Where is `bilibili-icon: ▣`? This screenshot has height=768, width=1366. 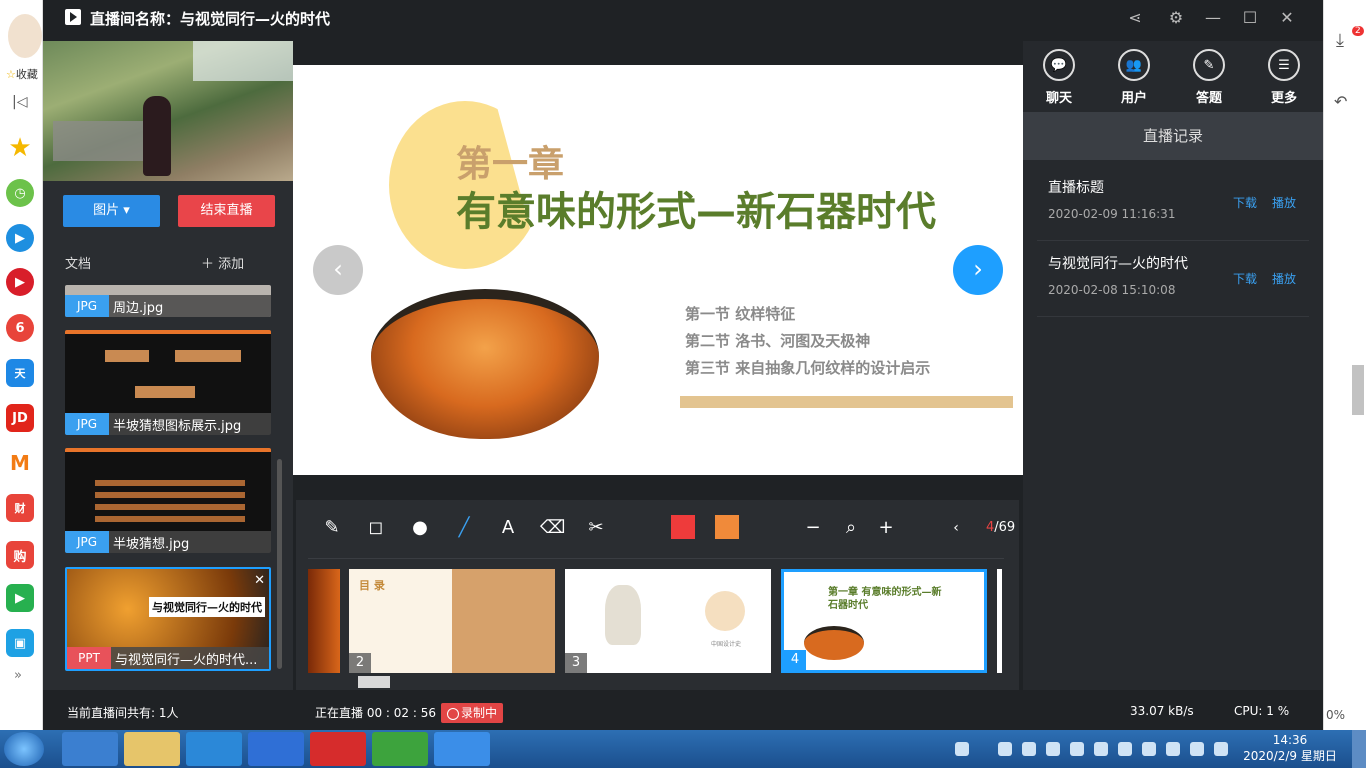
bilibili-icon: ▣ is located at coordinates (20, 643).